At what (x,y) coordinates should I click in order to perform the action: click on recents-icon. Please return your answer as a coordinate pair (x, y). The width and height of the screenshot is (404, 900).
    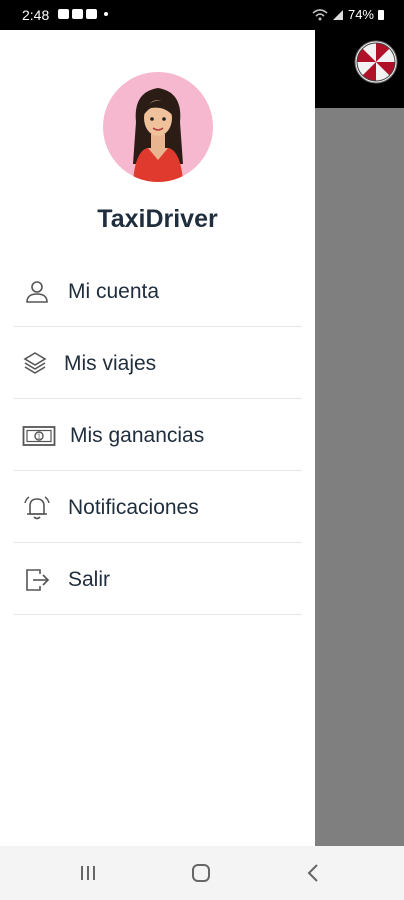
    Looking at the image, I should click on (88, 873).